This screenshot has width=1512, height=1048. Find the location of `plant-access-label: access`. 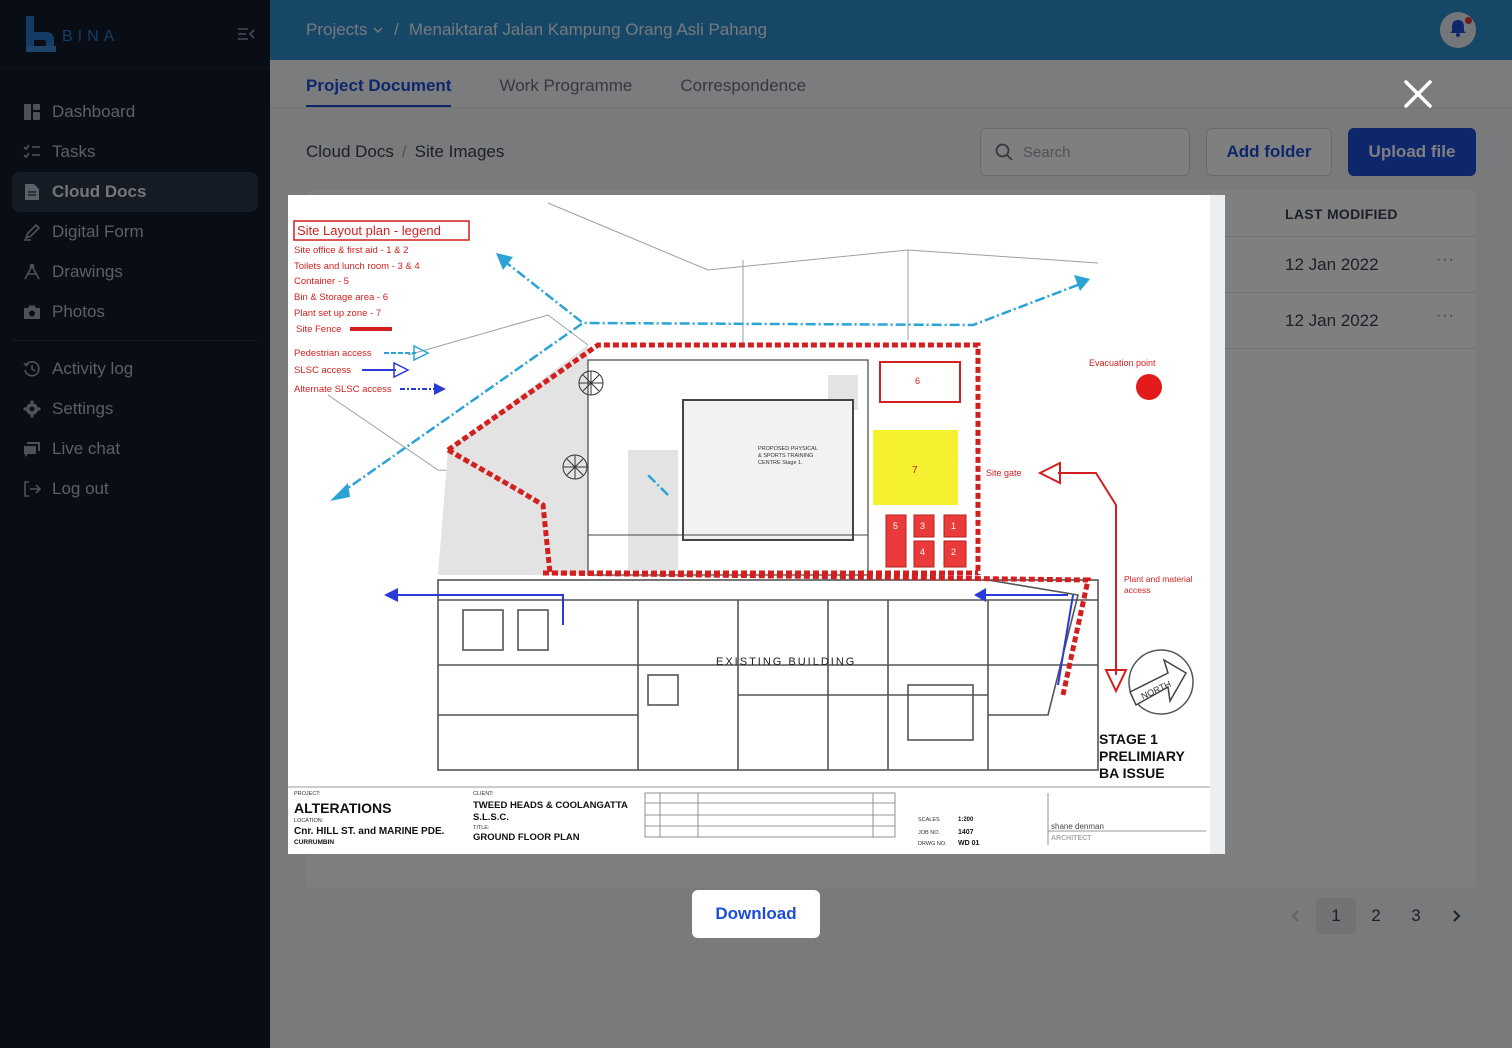

plant-access-label: access is located at coordinates (1137, 590).